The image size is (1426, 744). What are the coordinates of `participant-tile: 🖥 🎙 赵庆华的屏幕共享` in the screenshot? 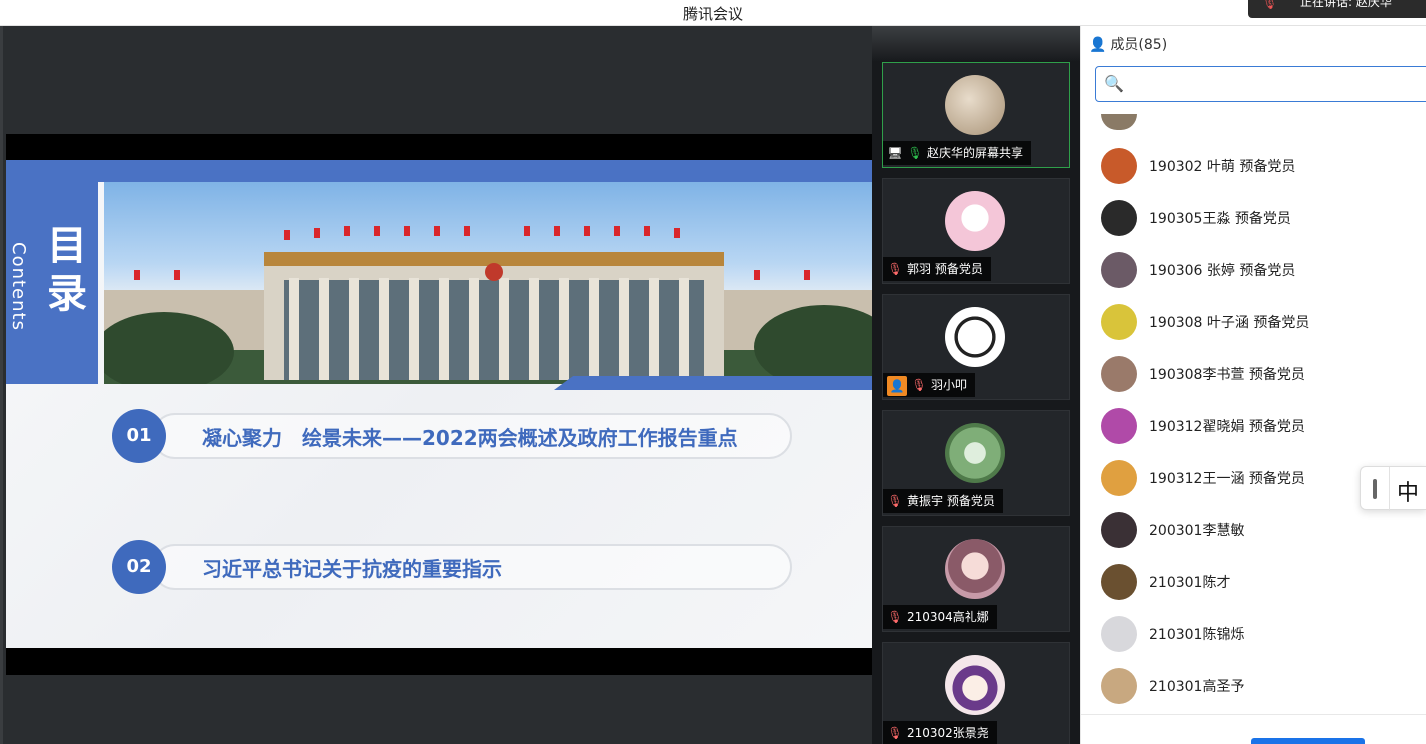 It's located at (976, 115).